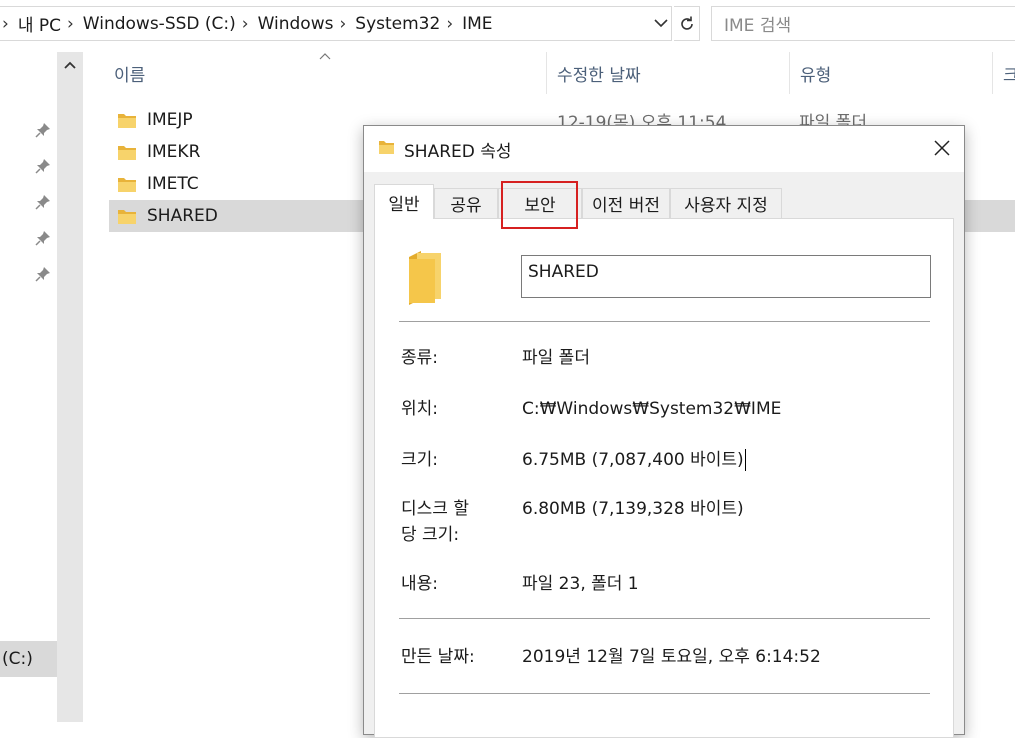  I want to click on folder-name-input: SHARED, so click(726, 276).